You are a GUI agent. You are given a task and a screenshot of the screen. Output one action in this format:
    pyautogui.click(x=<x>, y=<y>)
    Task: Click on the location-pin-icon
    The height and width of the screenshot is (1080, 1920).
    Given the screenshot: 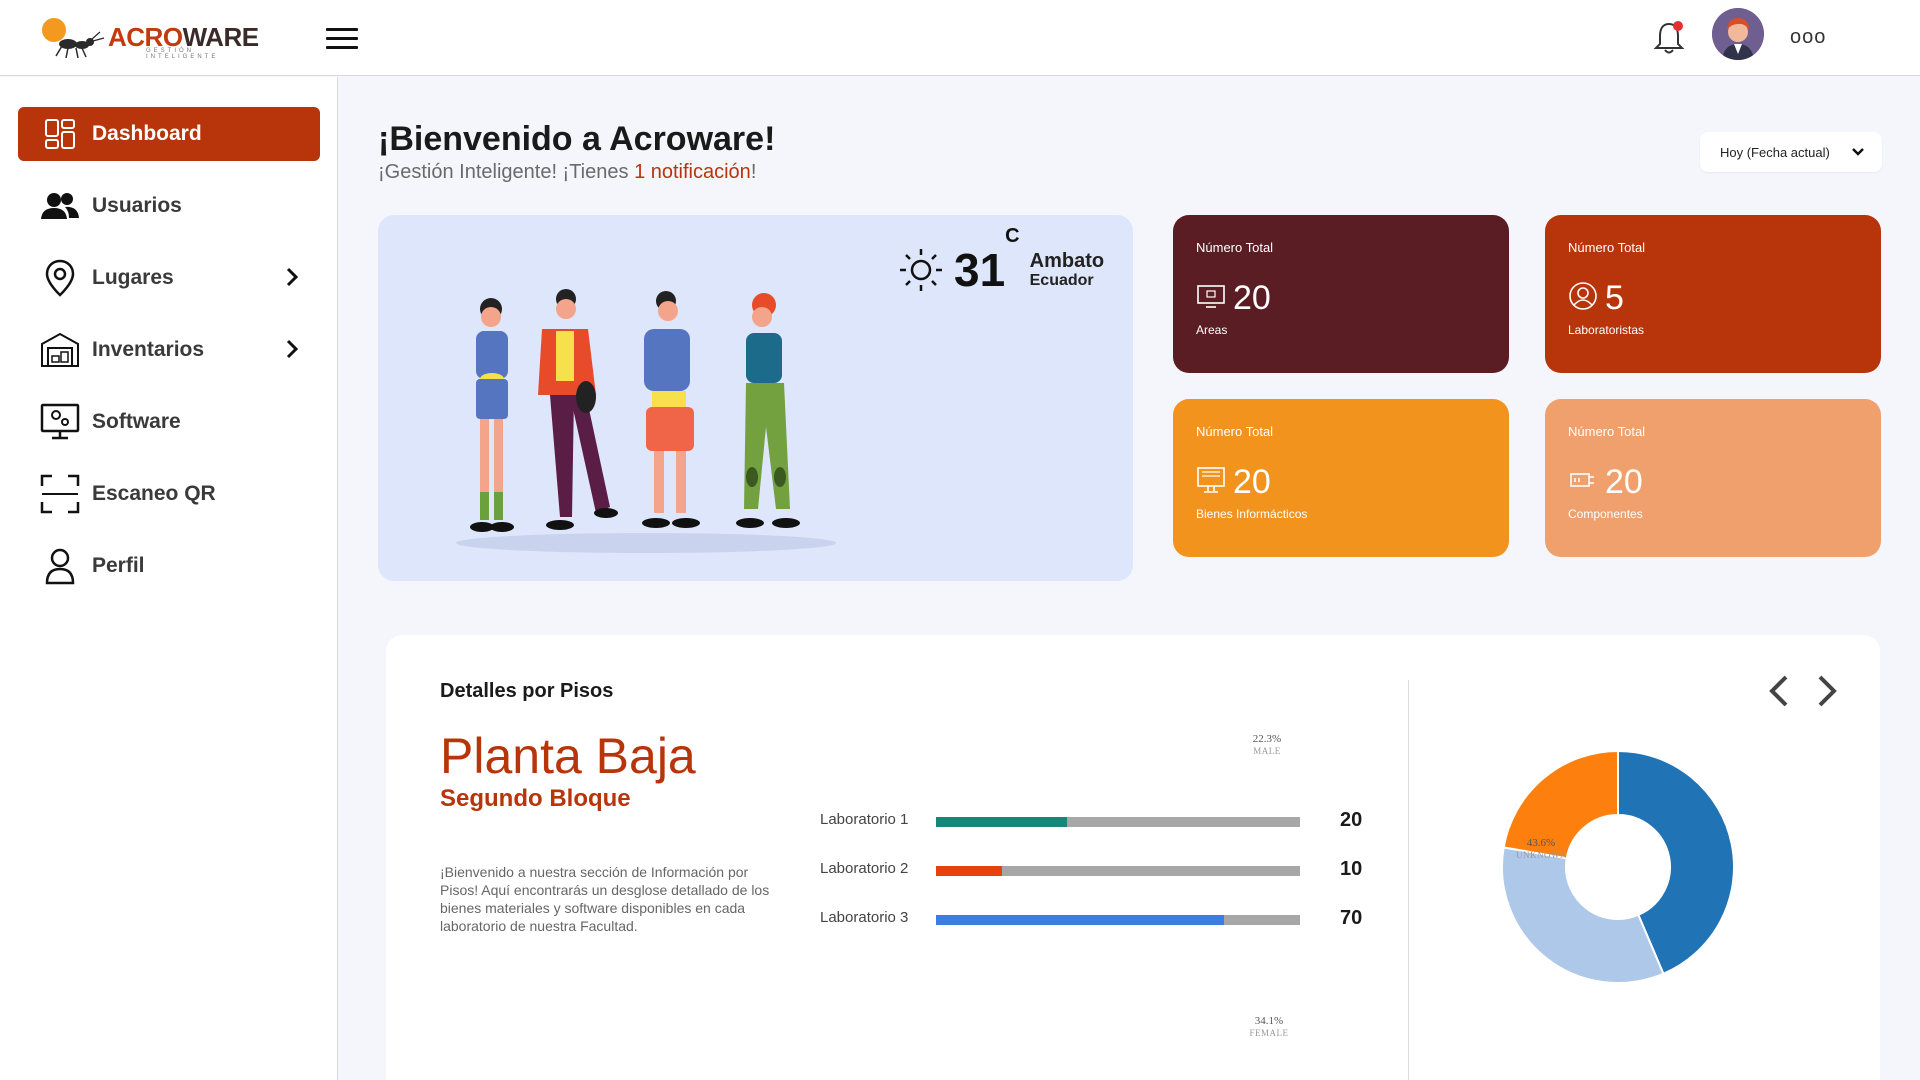 What is the action you would take?
    pyautogui.click(x=60, y=278)
    